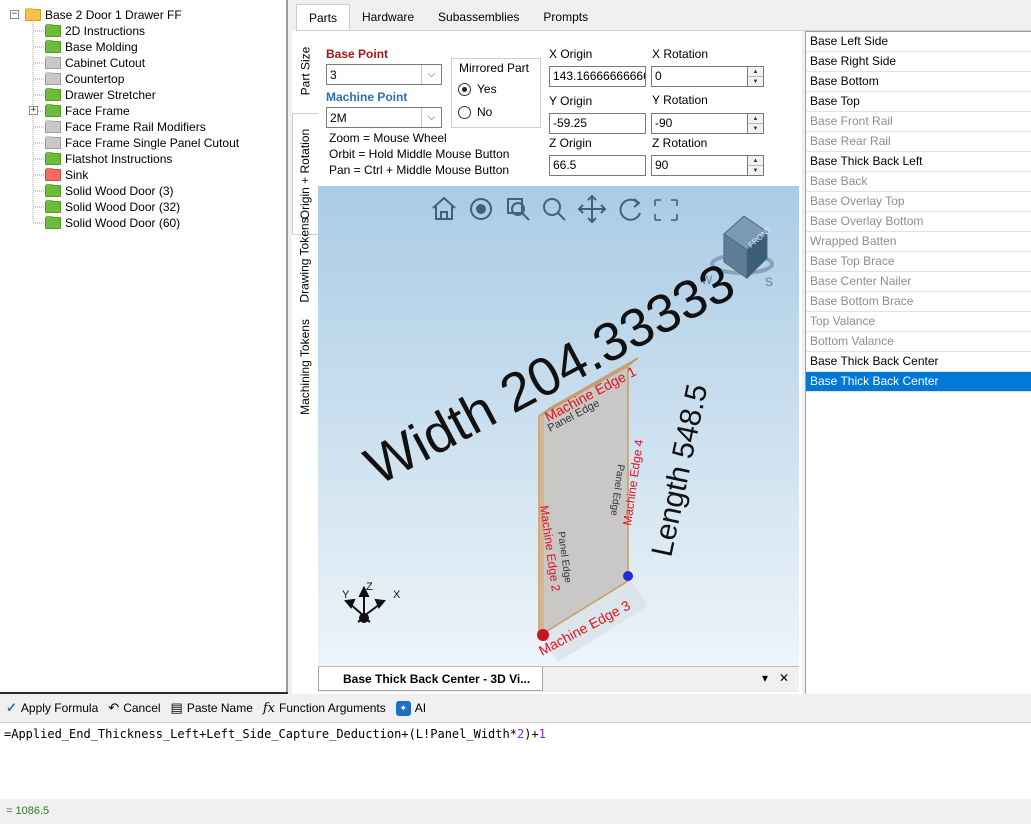 This screenshot has height=824, width=1031. I want to click on y-rotation-spinner: -90 ▲ ▼, so click(707, 123).